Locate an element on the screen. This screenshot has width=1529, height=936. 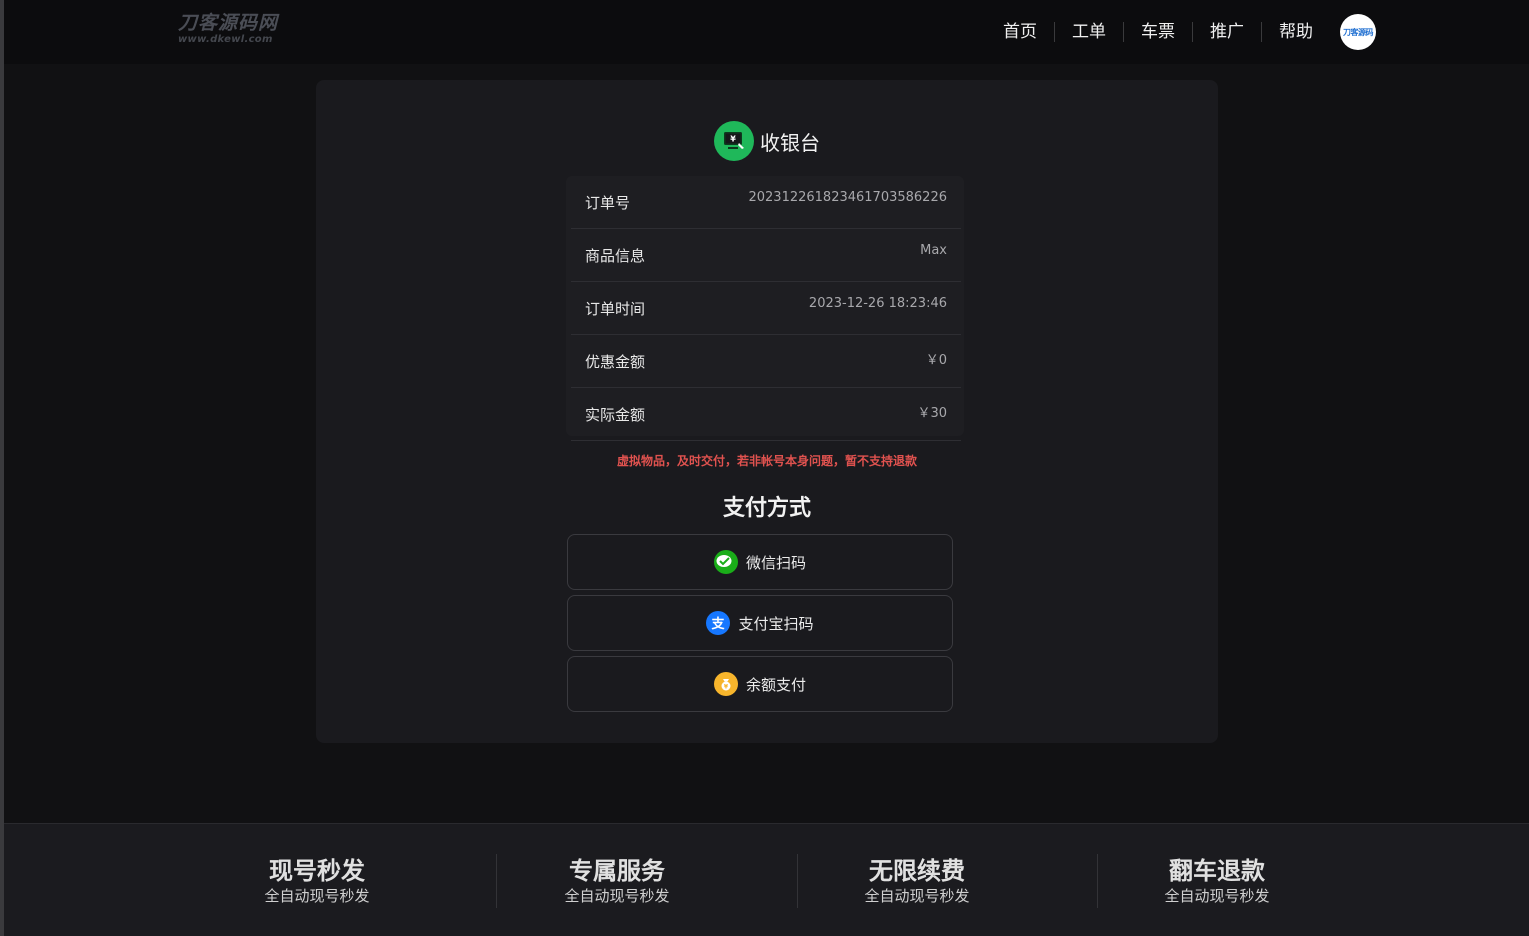
feature-refund: 翻车退款 全自动现号秒发 is located at coordinates (1217, 881).